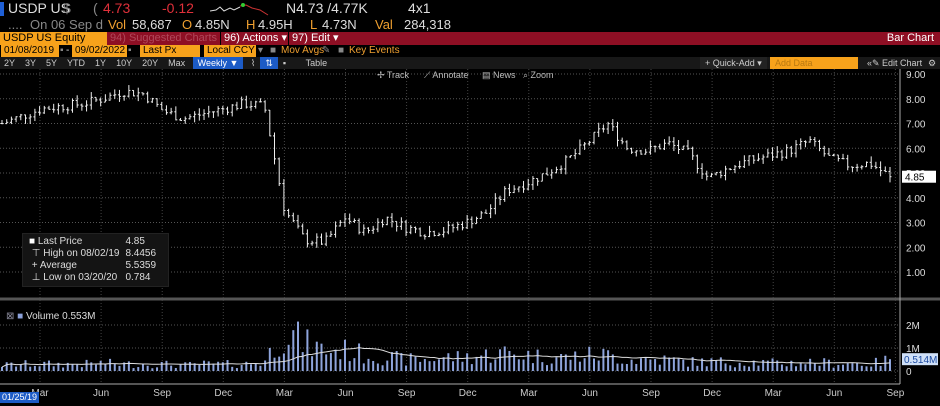 This screenshot has width=940, height=406. I want to click on currency-select: Local CCY, so click(230, 51).